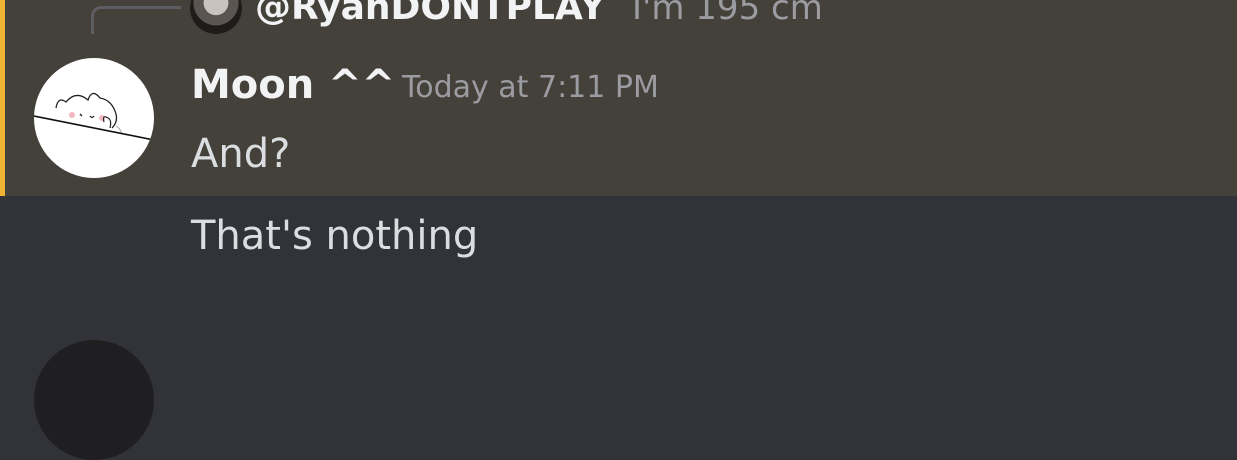 The image size is (1237, 460). Describe the element at coordinates (727, 15) in the screenshot. I see `reply-preview-text: I'm 195 cm` at that location.